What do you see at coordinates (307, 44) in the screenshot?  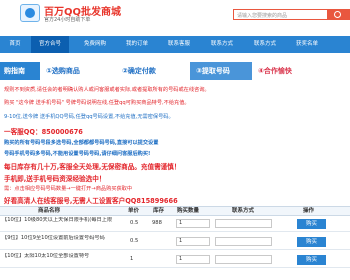 I see `nav-item-winners: 获奖名单` at bounding box center [307, 44].